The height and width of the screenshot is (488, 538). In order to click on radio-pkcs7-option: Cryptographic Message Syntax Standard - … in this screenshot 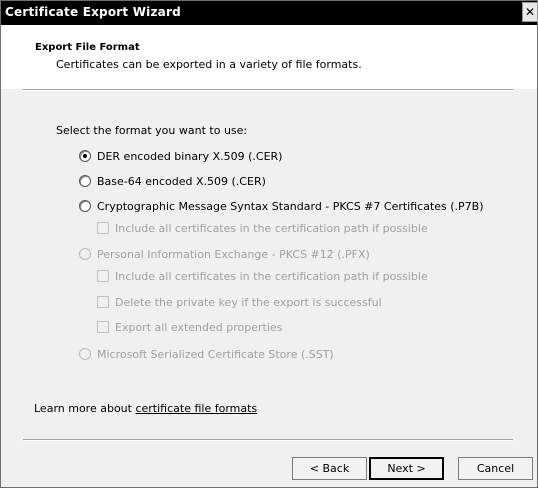, I will do `click(281, 206)`.